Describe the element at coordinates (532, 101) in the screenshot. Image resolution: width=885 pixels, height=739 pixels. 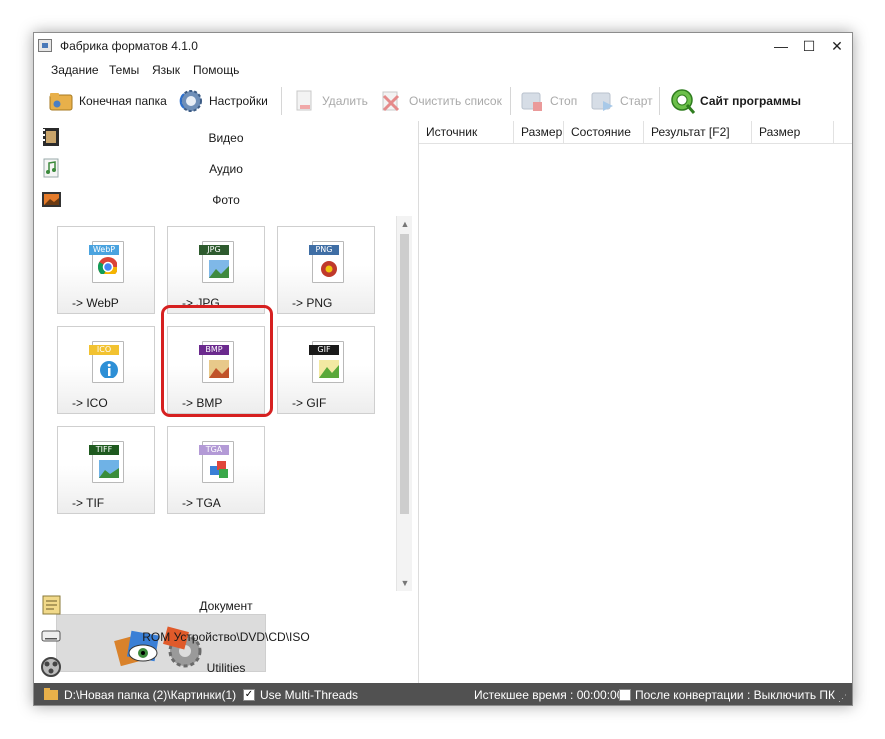
I see `stop-icon` at that location.